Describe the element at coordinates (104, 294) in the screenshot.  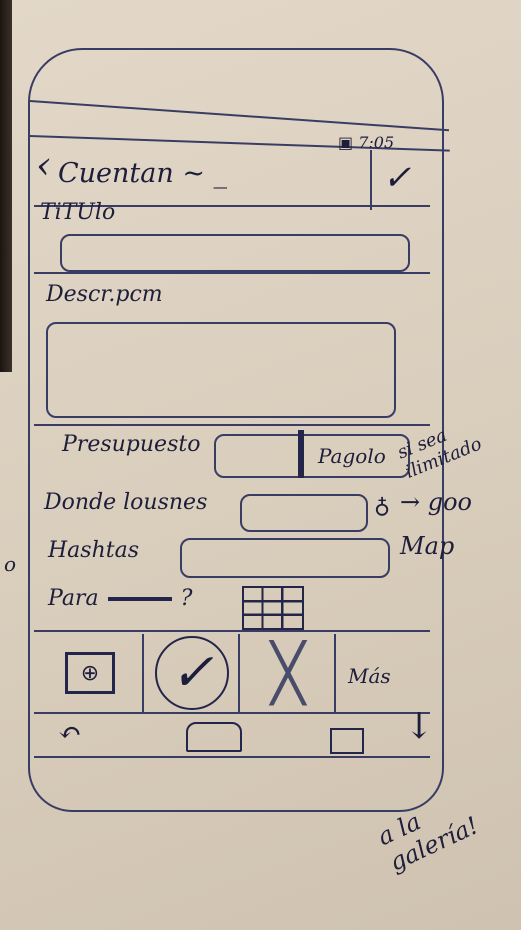
I see `descripcion-label: Descr.pcm` at that location.